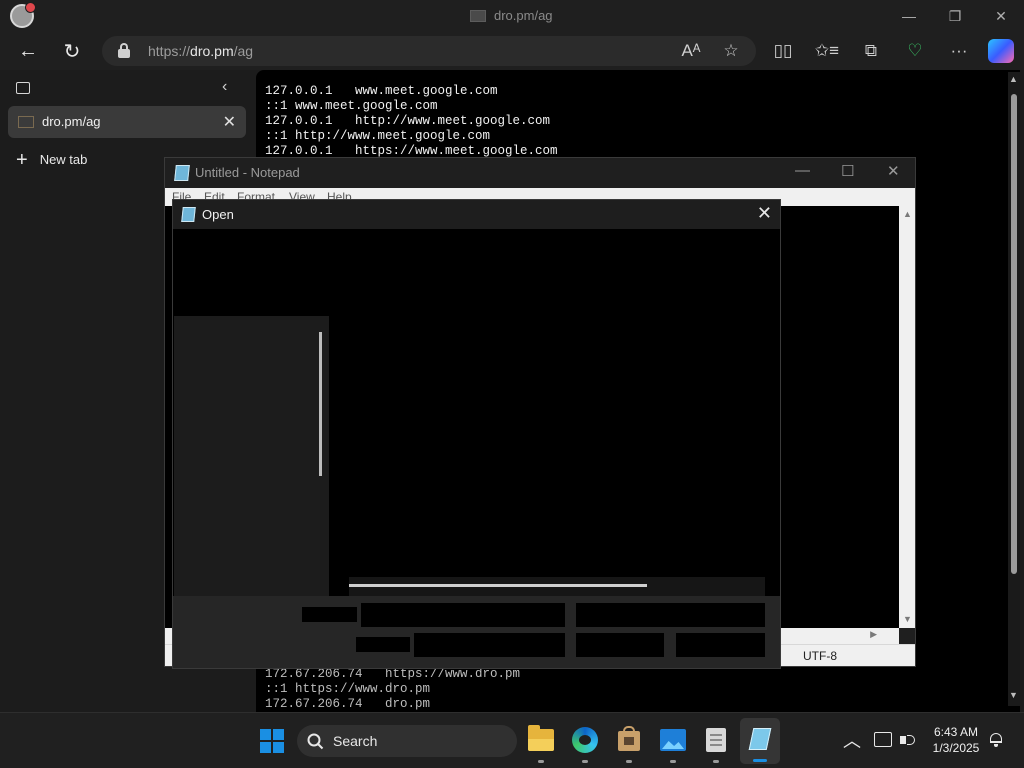  Describe the element at coordinates (429, 51) in the screenshot. I see `address-bar: https://dro.pm/ag Aᴬ ☆` at that location.